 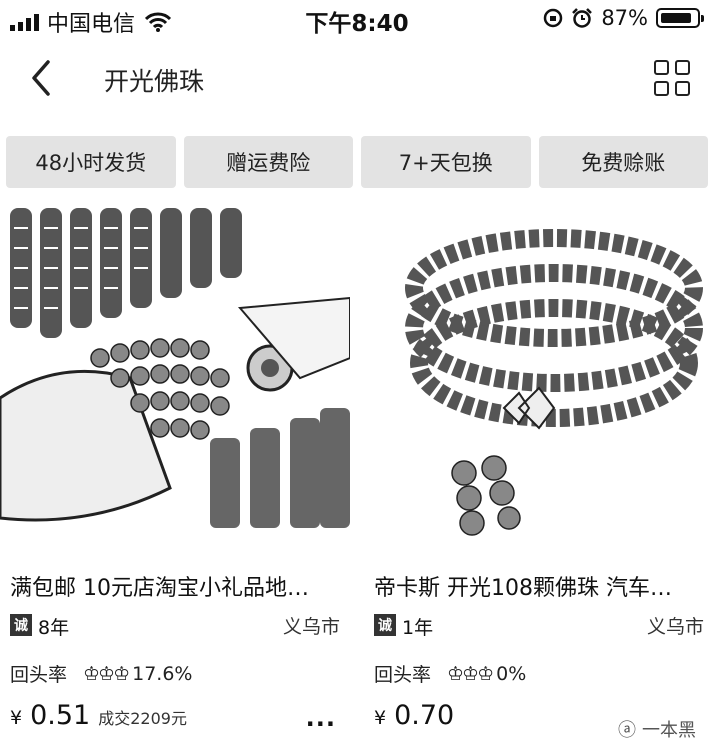 I want to click on price-amount: 0.51, so click(x=60, y=715).